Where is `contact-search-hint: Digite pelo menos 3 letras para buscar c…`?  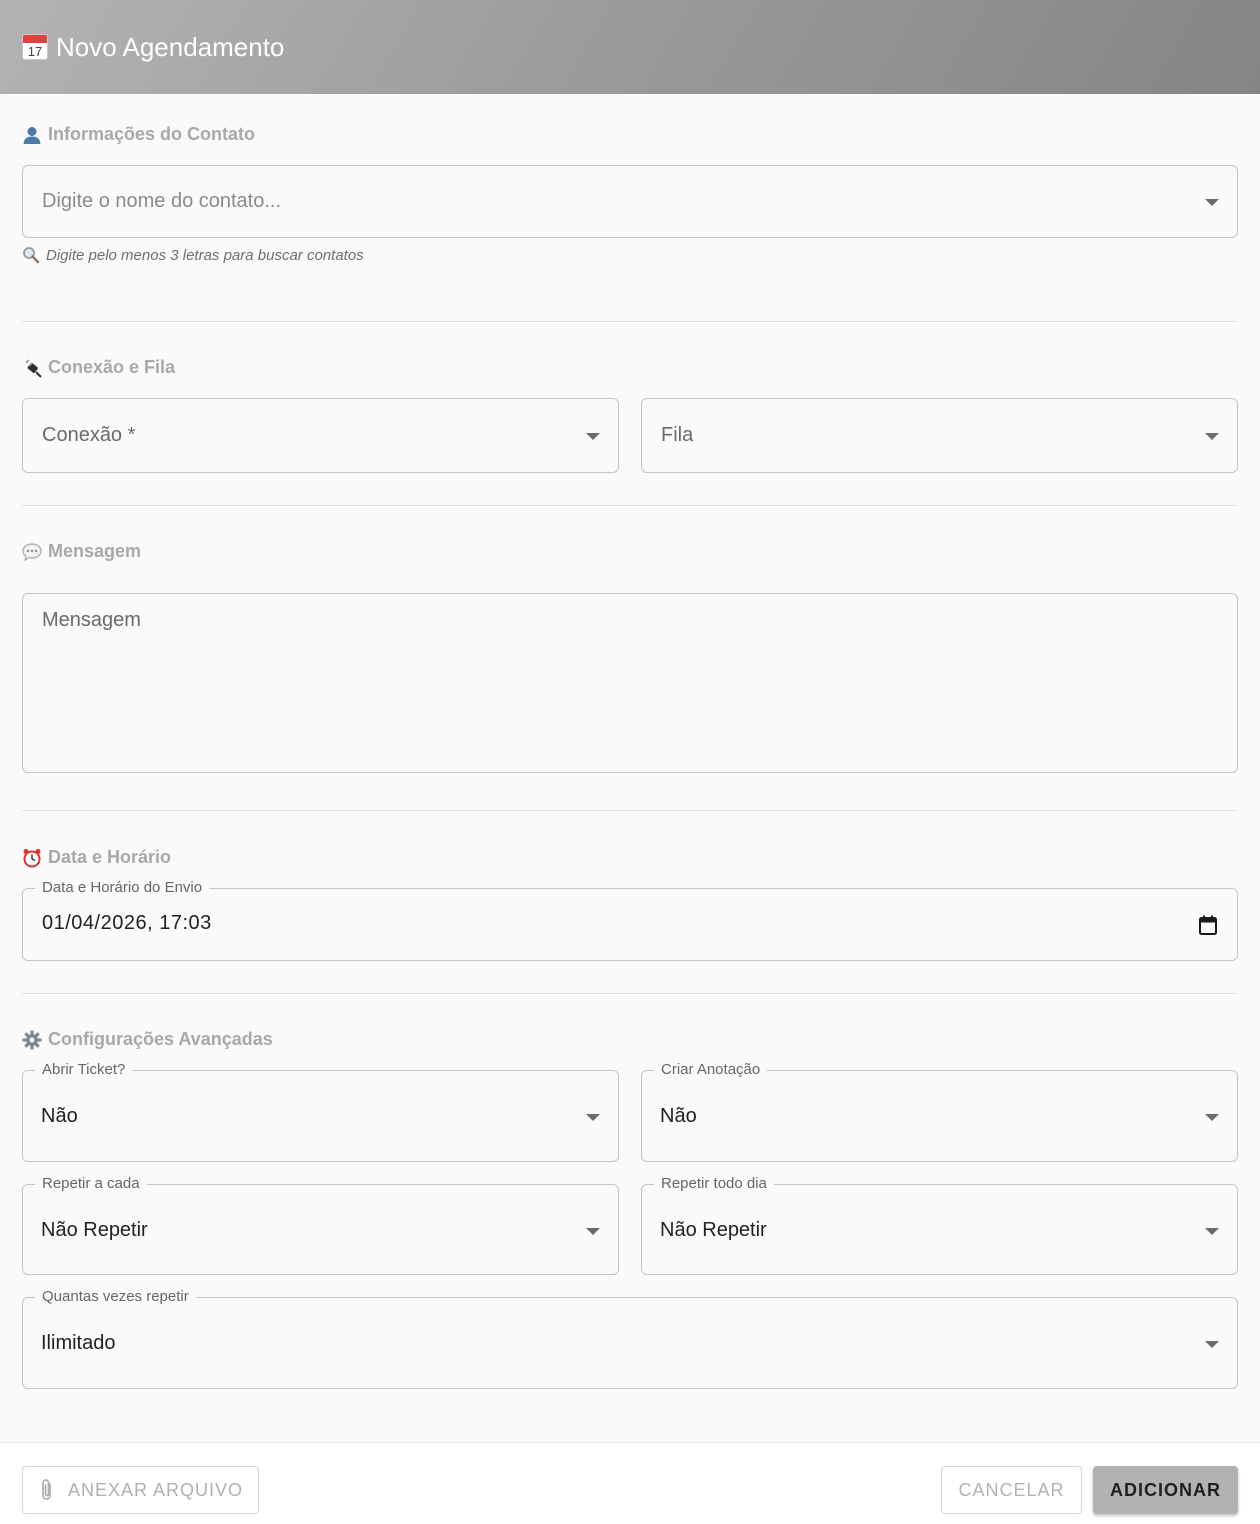 contact-search-hint: Digite pelo menos 3 letras para buscar c… is located at coordinates (193, 255).